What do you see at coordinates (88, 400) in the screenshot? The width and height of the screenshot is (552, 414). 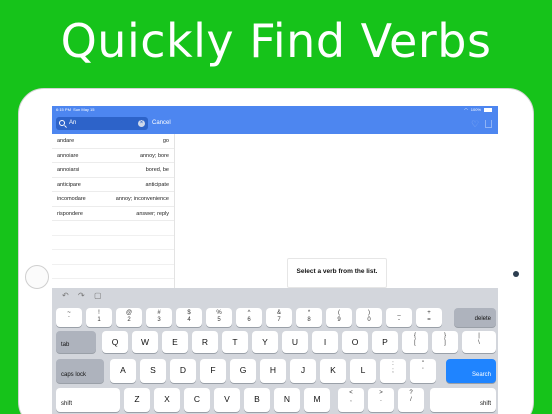 I see `shift-left-key: shift` at bounding box center [88, 400].